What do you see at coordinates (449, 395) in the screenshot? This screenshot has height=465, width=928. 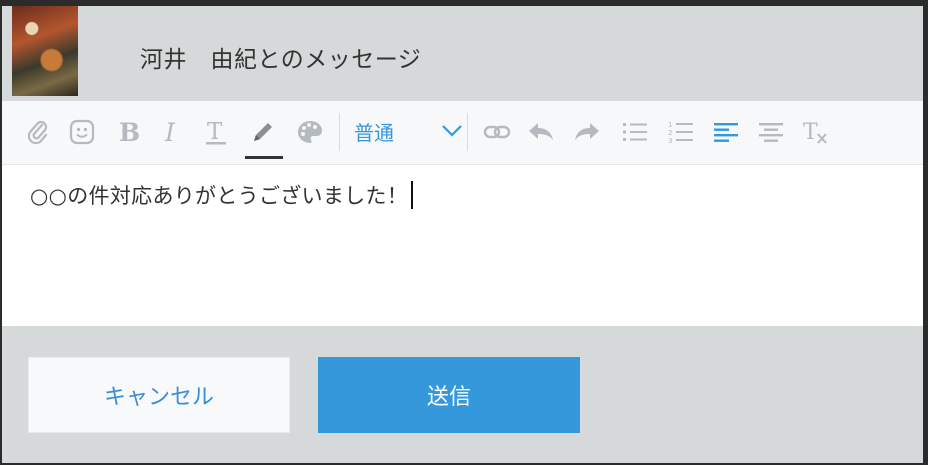 I see `send-button: 送信` at bounding box center [449, 395].